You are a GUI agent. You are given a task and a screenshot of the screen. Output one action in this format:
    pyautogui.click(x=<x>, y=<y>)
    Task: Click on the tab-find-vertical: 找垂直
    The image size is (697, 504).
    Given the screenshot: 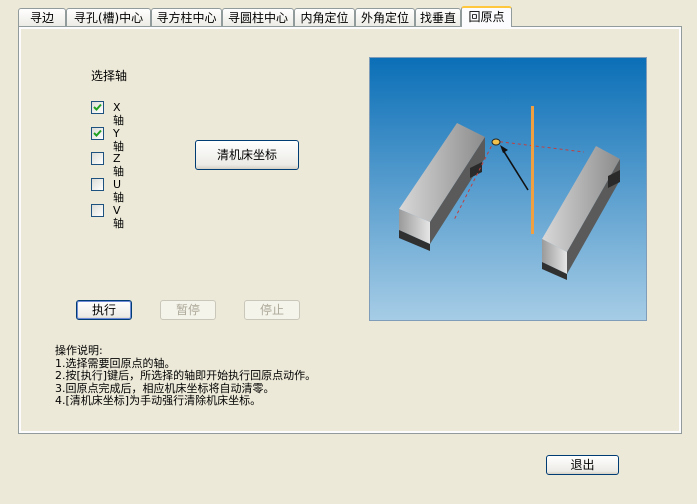 What is the action you would take?
    pyautogui.click(x=438, y=17)
    